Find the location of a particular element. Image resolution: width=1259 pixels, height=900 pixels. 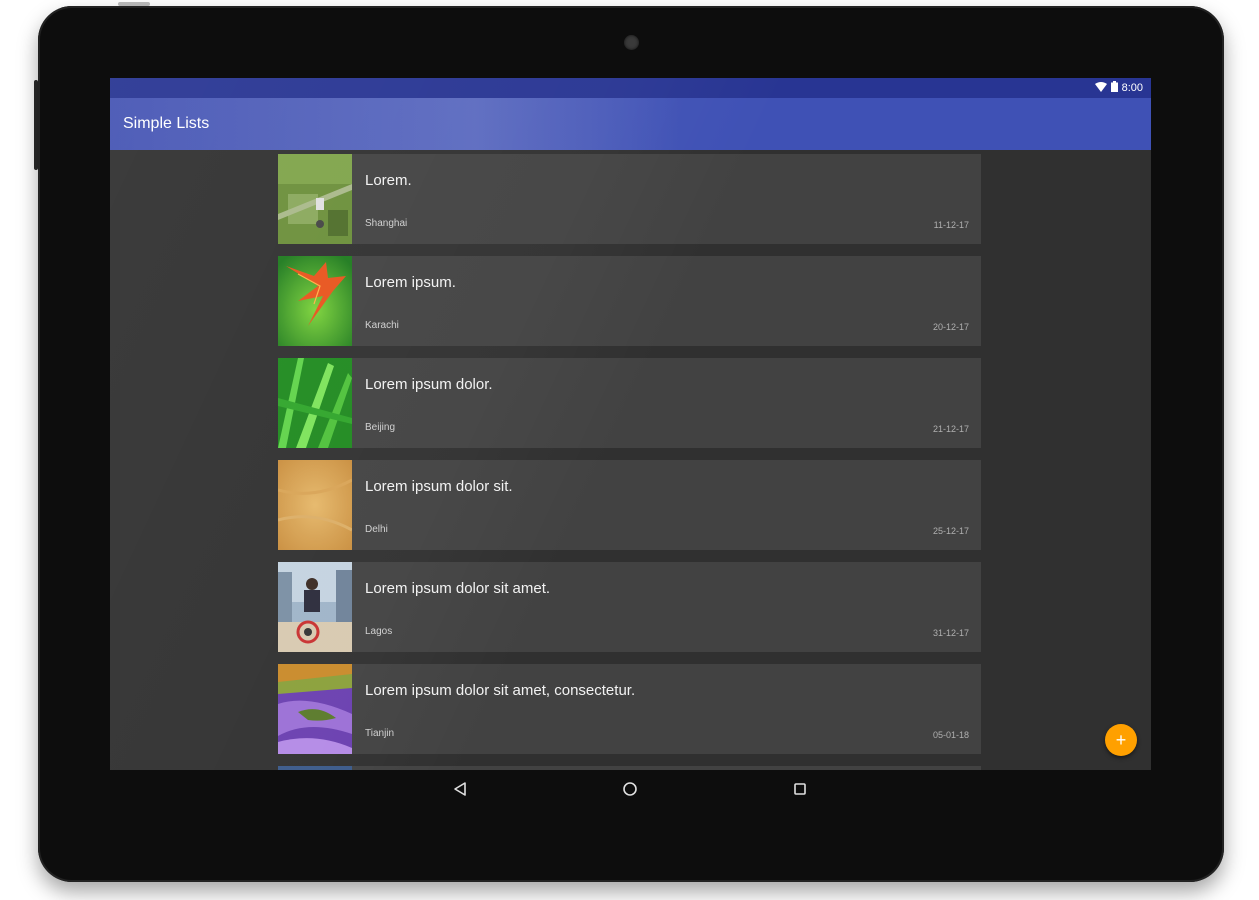

item-date: 31-12-17 is located at coordinates (950, 633).